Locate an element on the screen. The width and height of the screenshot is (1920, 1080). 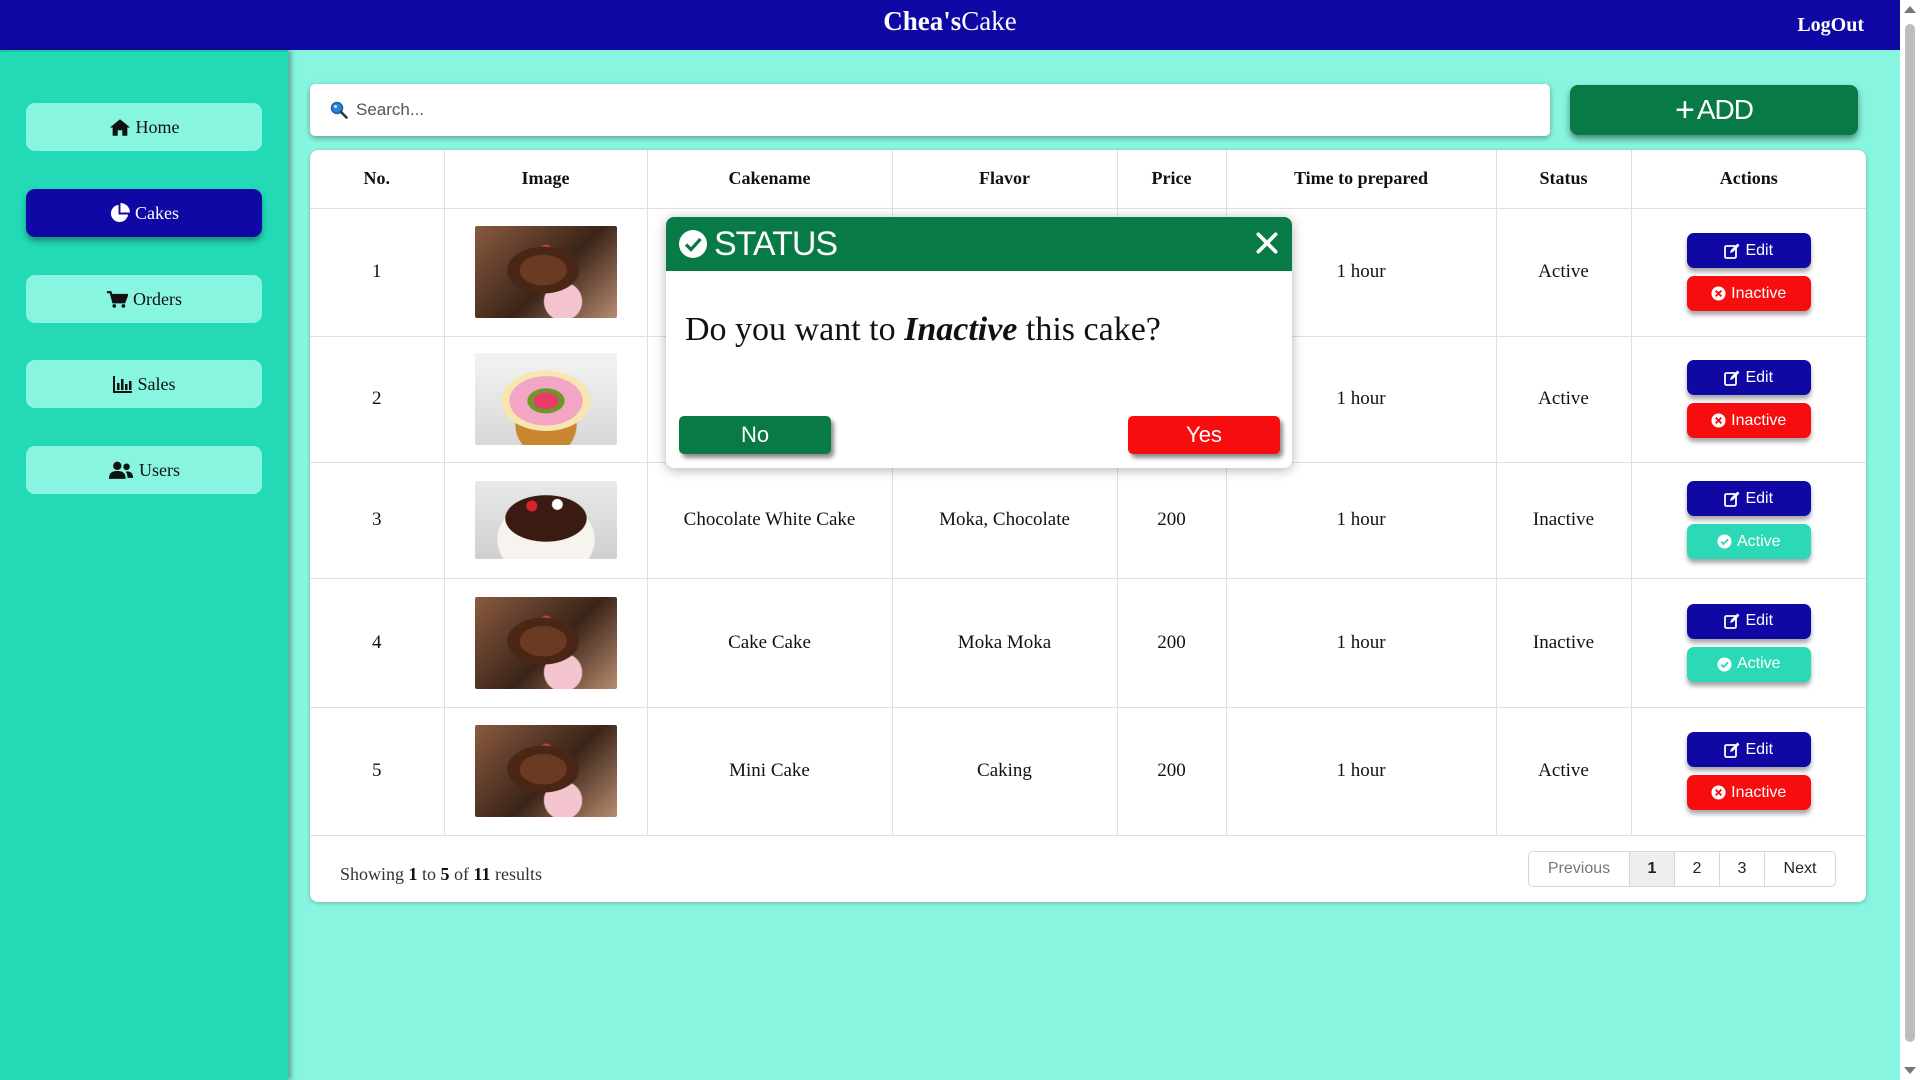
cell-flavor: Moka Moka is located at coordinates (1005, 643).